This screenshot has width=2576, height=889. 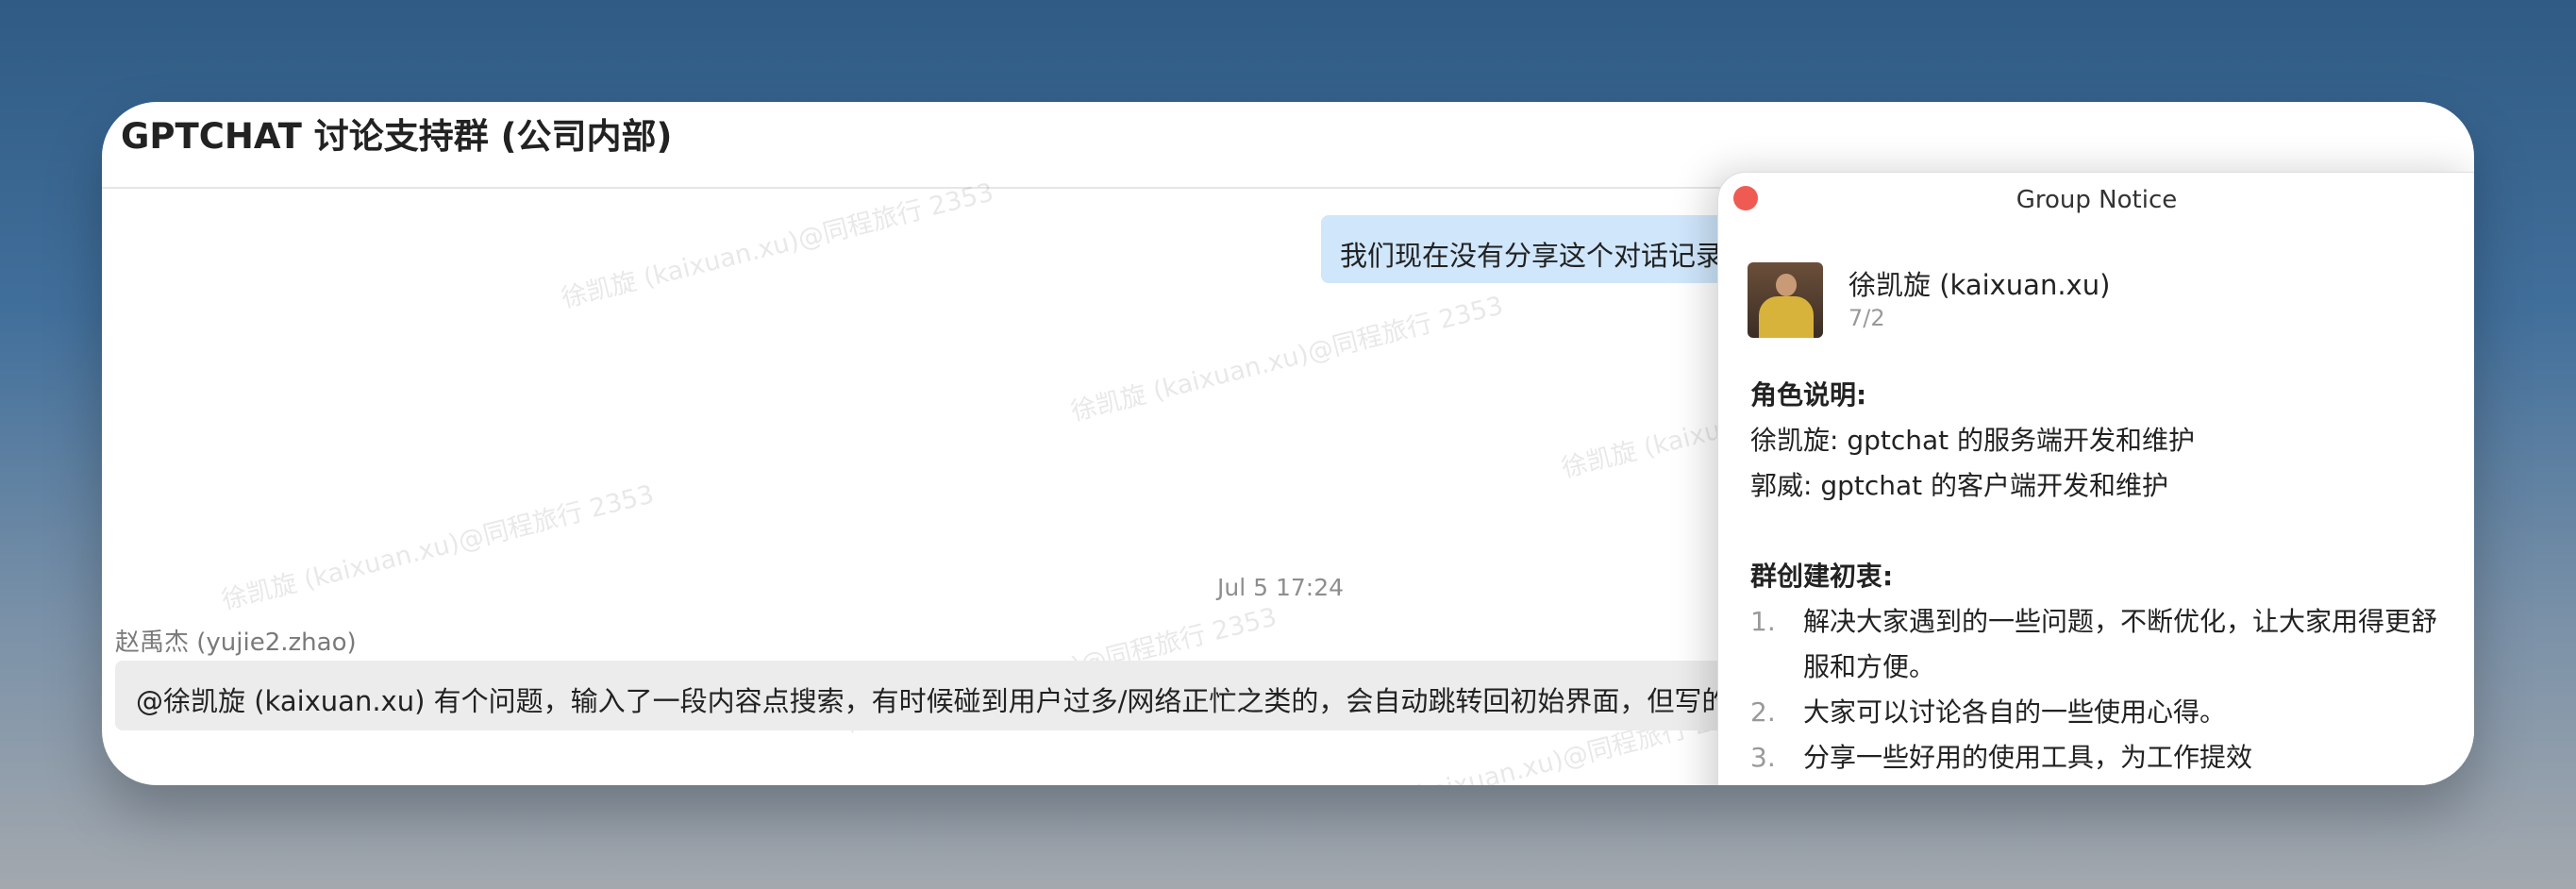 What do you see at coordinates (1281, 587) in the screenshot?
I see `message-timestamp: Jul 5 17:24` at bounding box center [1281, 587].